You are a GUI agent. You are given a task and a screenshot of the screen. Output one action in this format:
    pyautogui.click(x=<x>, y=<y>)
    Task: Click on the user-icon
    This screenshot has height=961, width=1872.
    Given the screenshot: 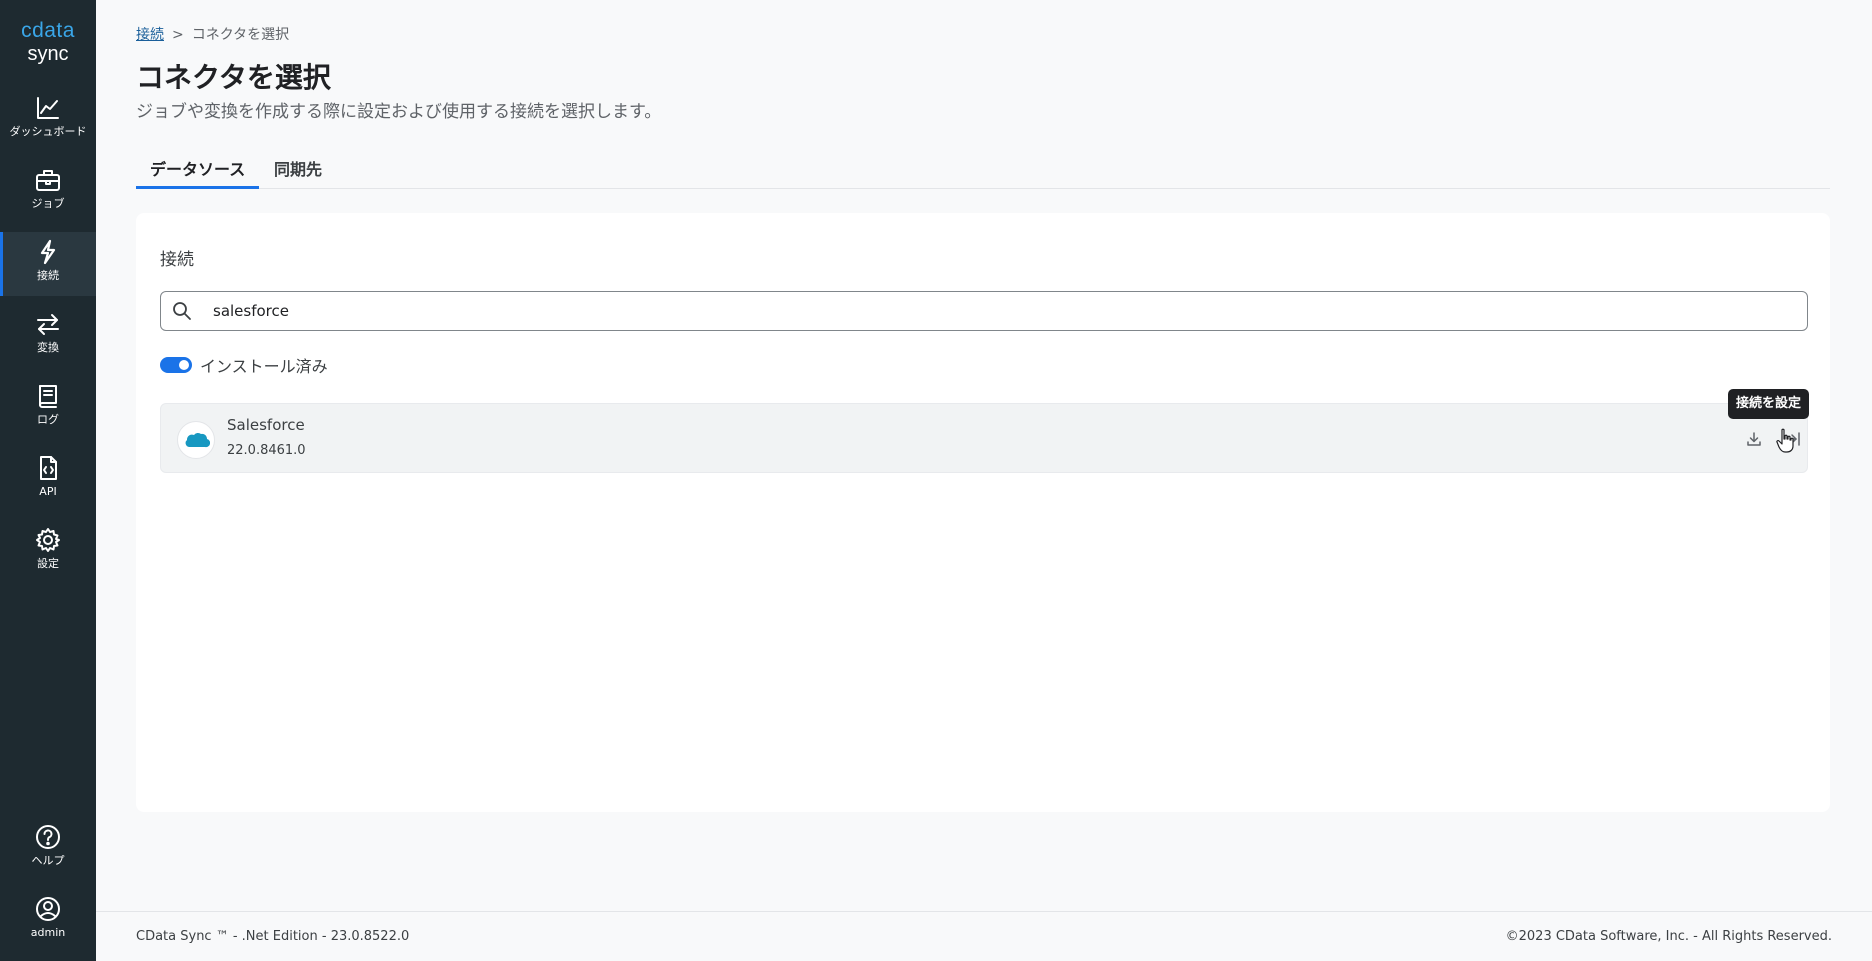 What is the action you would take?
    pyautogui.click(x=48, y=909)
    